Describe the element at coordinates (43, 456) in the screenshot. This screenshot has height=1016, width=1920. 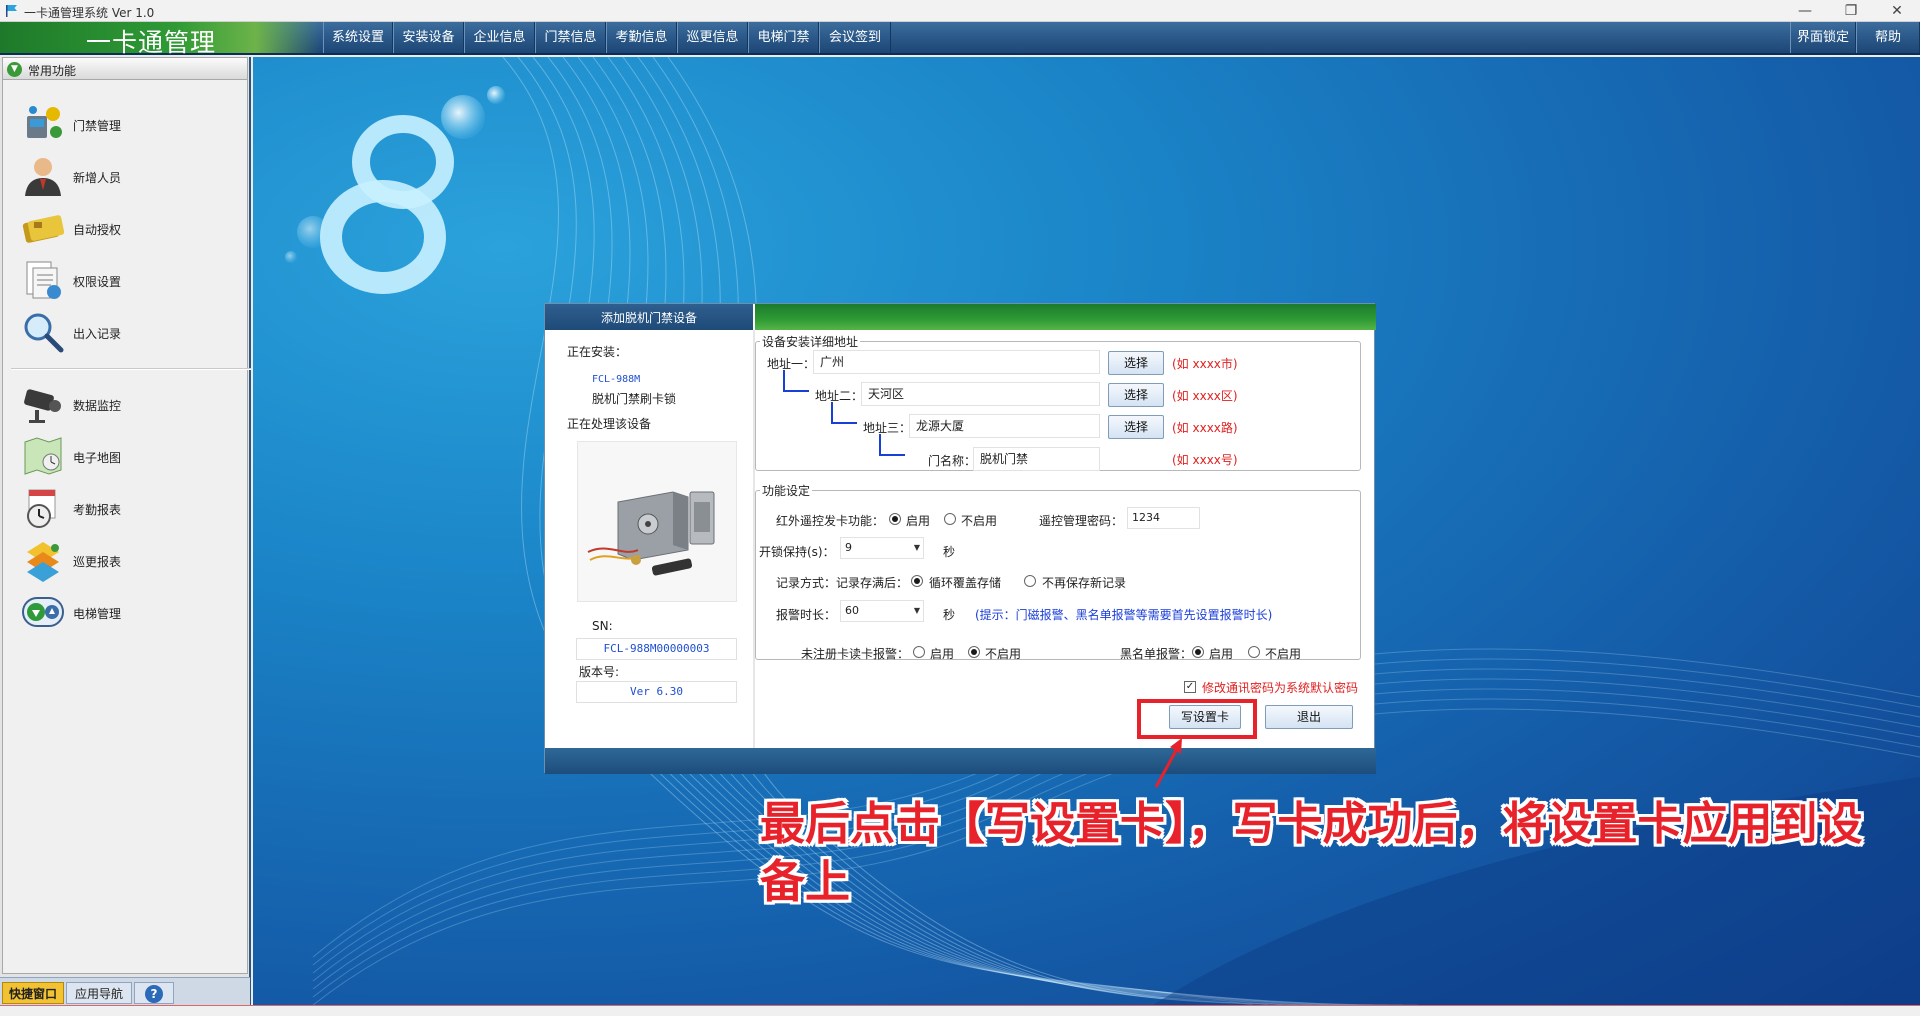
I see `map-icon` at that location.